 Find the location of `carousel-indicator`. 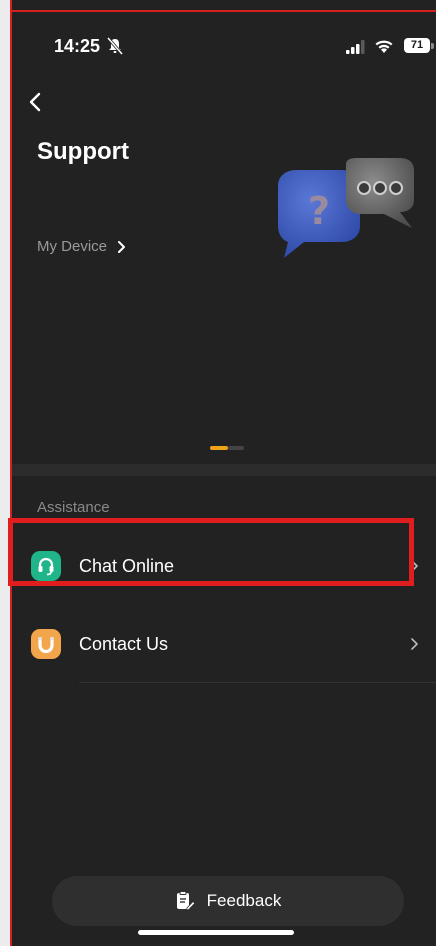

carousel-indicator is located at coordinates (228, 448).